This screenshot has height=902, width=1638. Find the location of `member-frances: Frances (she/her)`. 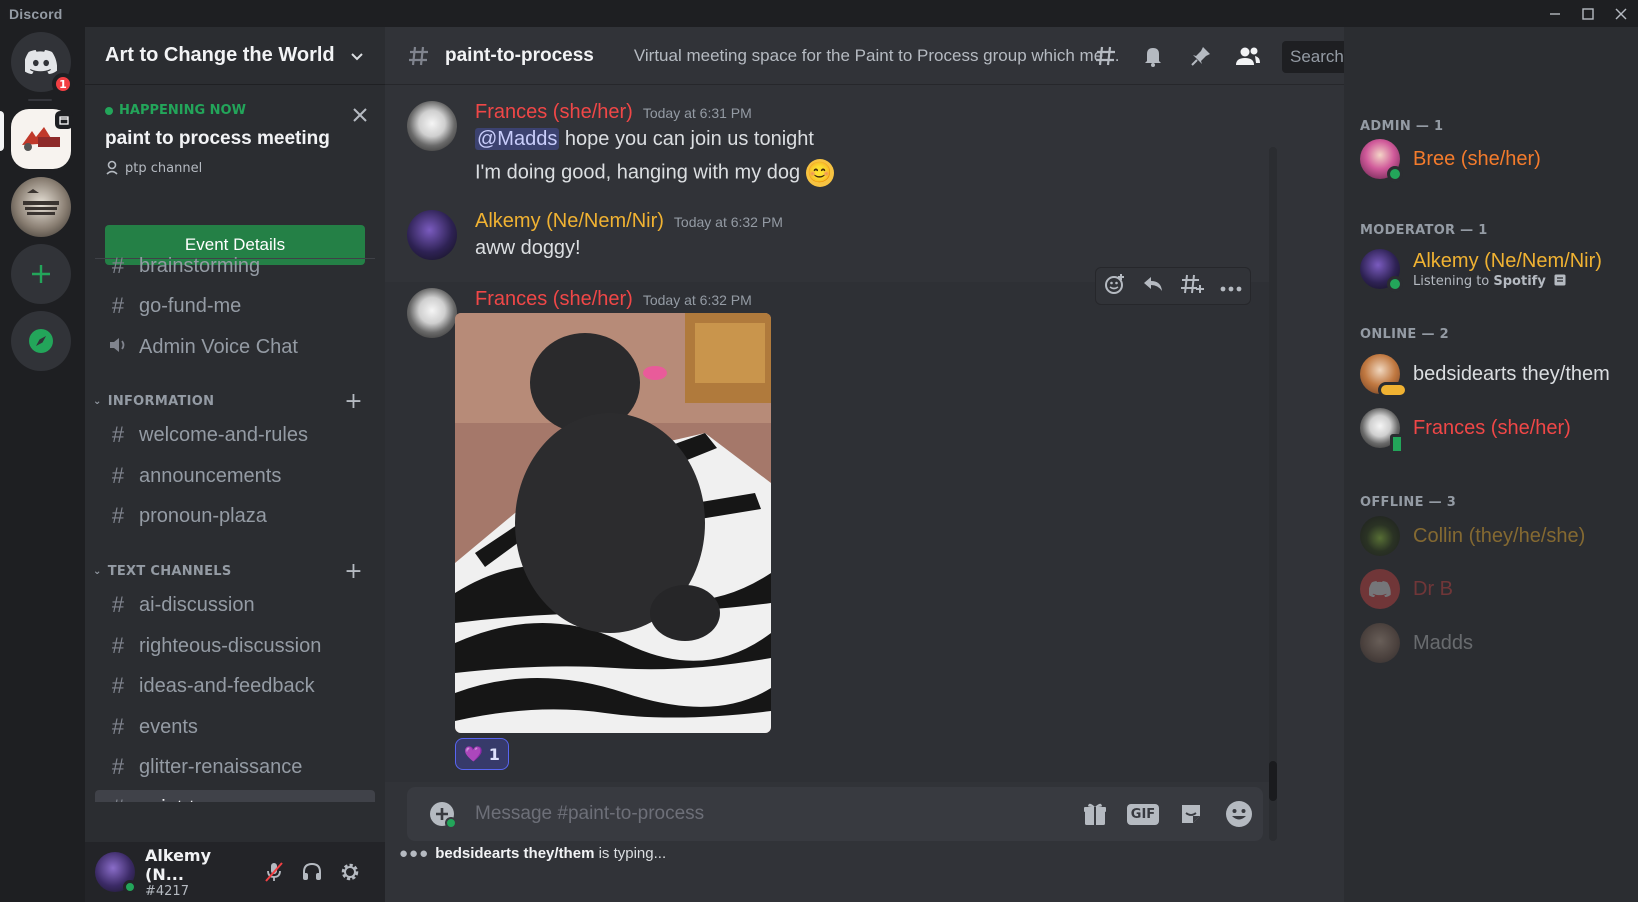

member-frances: Frances (she/her) is located at coordinates (1495, 430).